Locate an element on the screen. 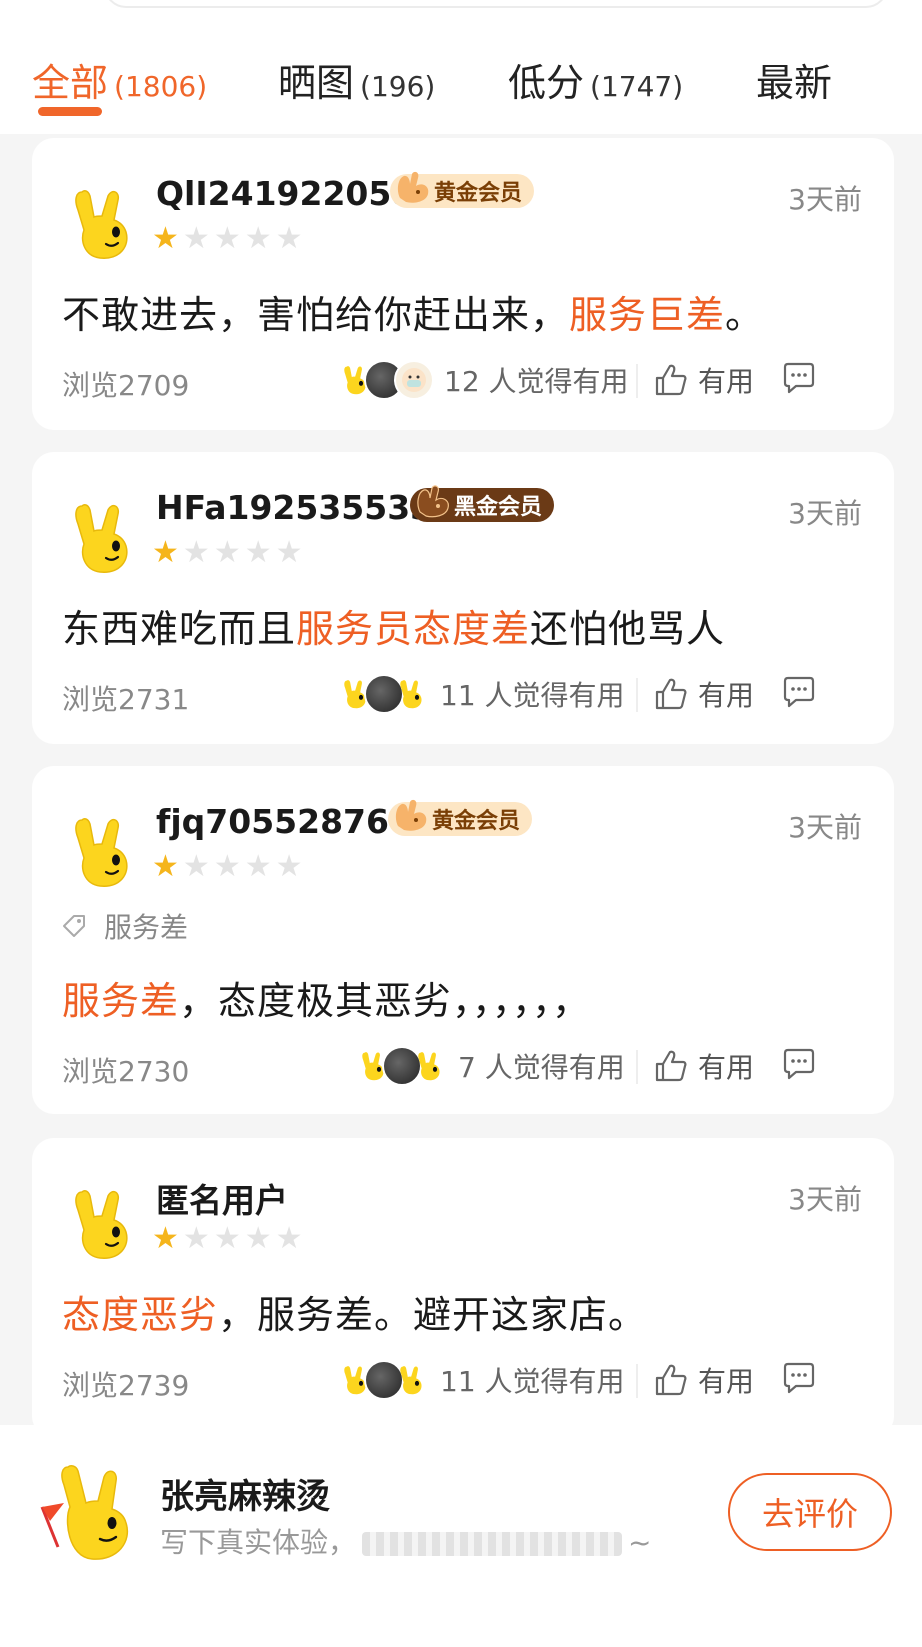  member-badge: 黑金会员 is located at coordinates (482, 503).